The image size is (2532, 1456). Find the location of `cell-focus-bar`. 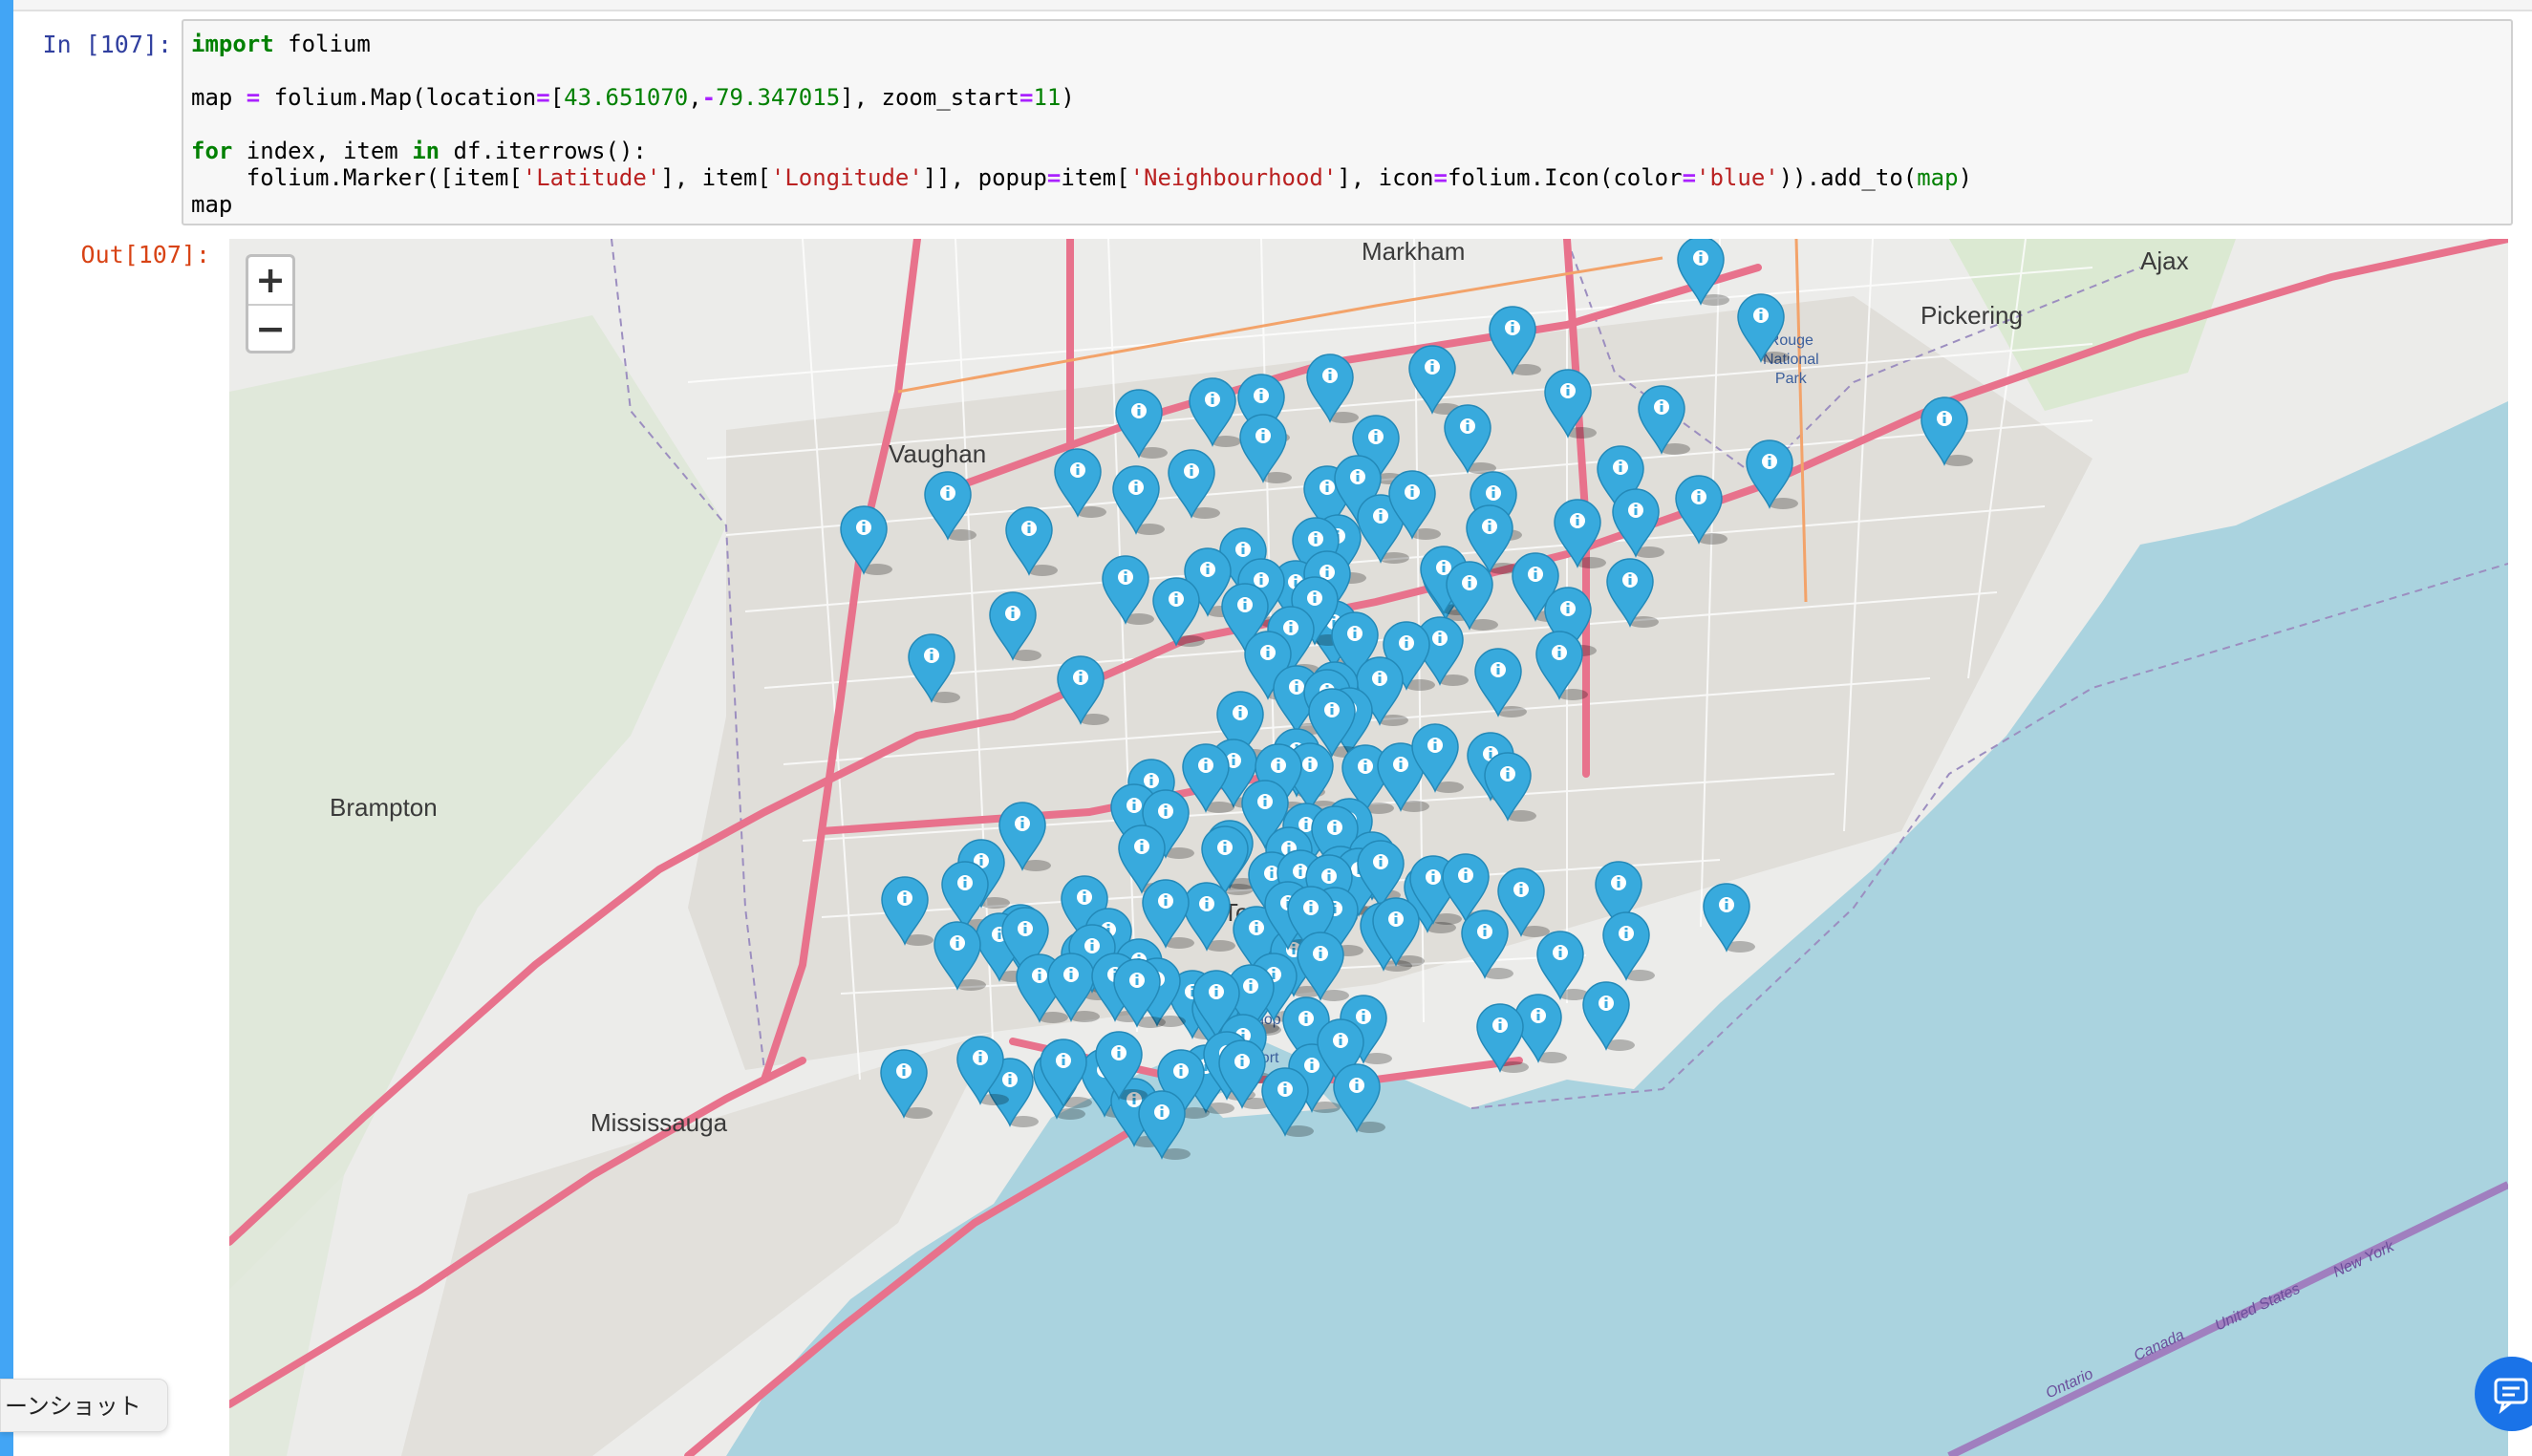

cell-focus-bar is located at coordinates (6, 728).